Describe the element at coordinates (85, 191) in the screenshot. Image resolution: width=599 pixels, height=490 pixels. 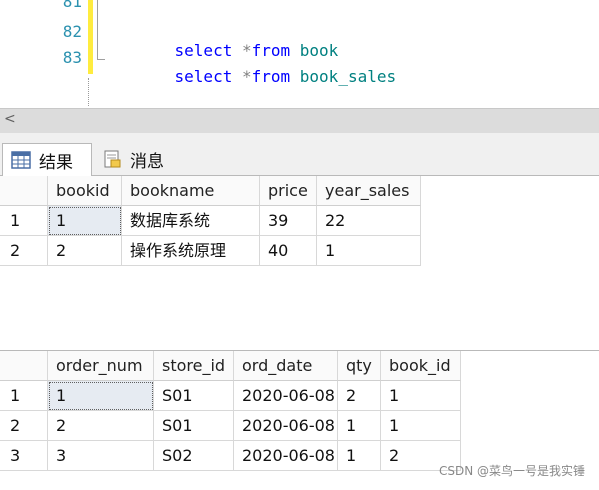
I see `column-header: bookid` at that location.